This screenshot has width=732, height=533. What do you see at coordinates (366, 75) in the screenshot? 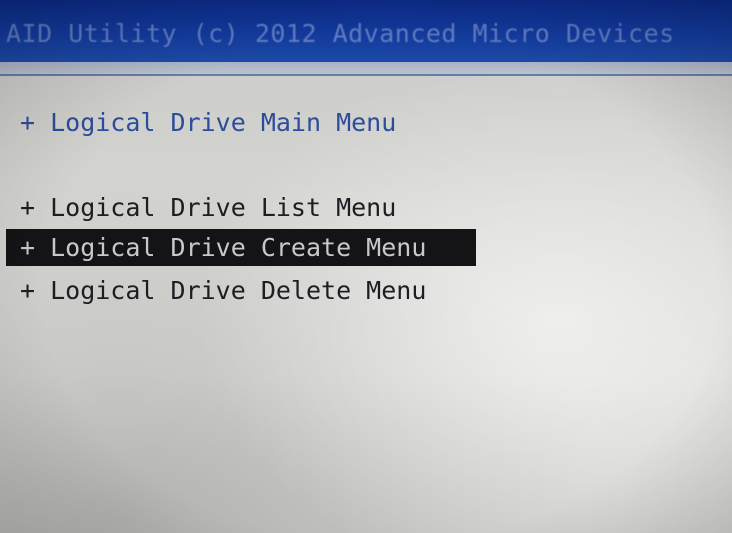
I see `title-separator-line` at bounding box center [366, 75].